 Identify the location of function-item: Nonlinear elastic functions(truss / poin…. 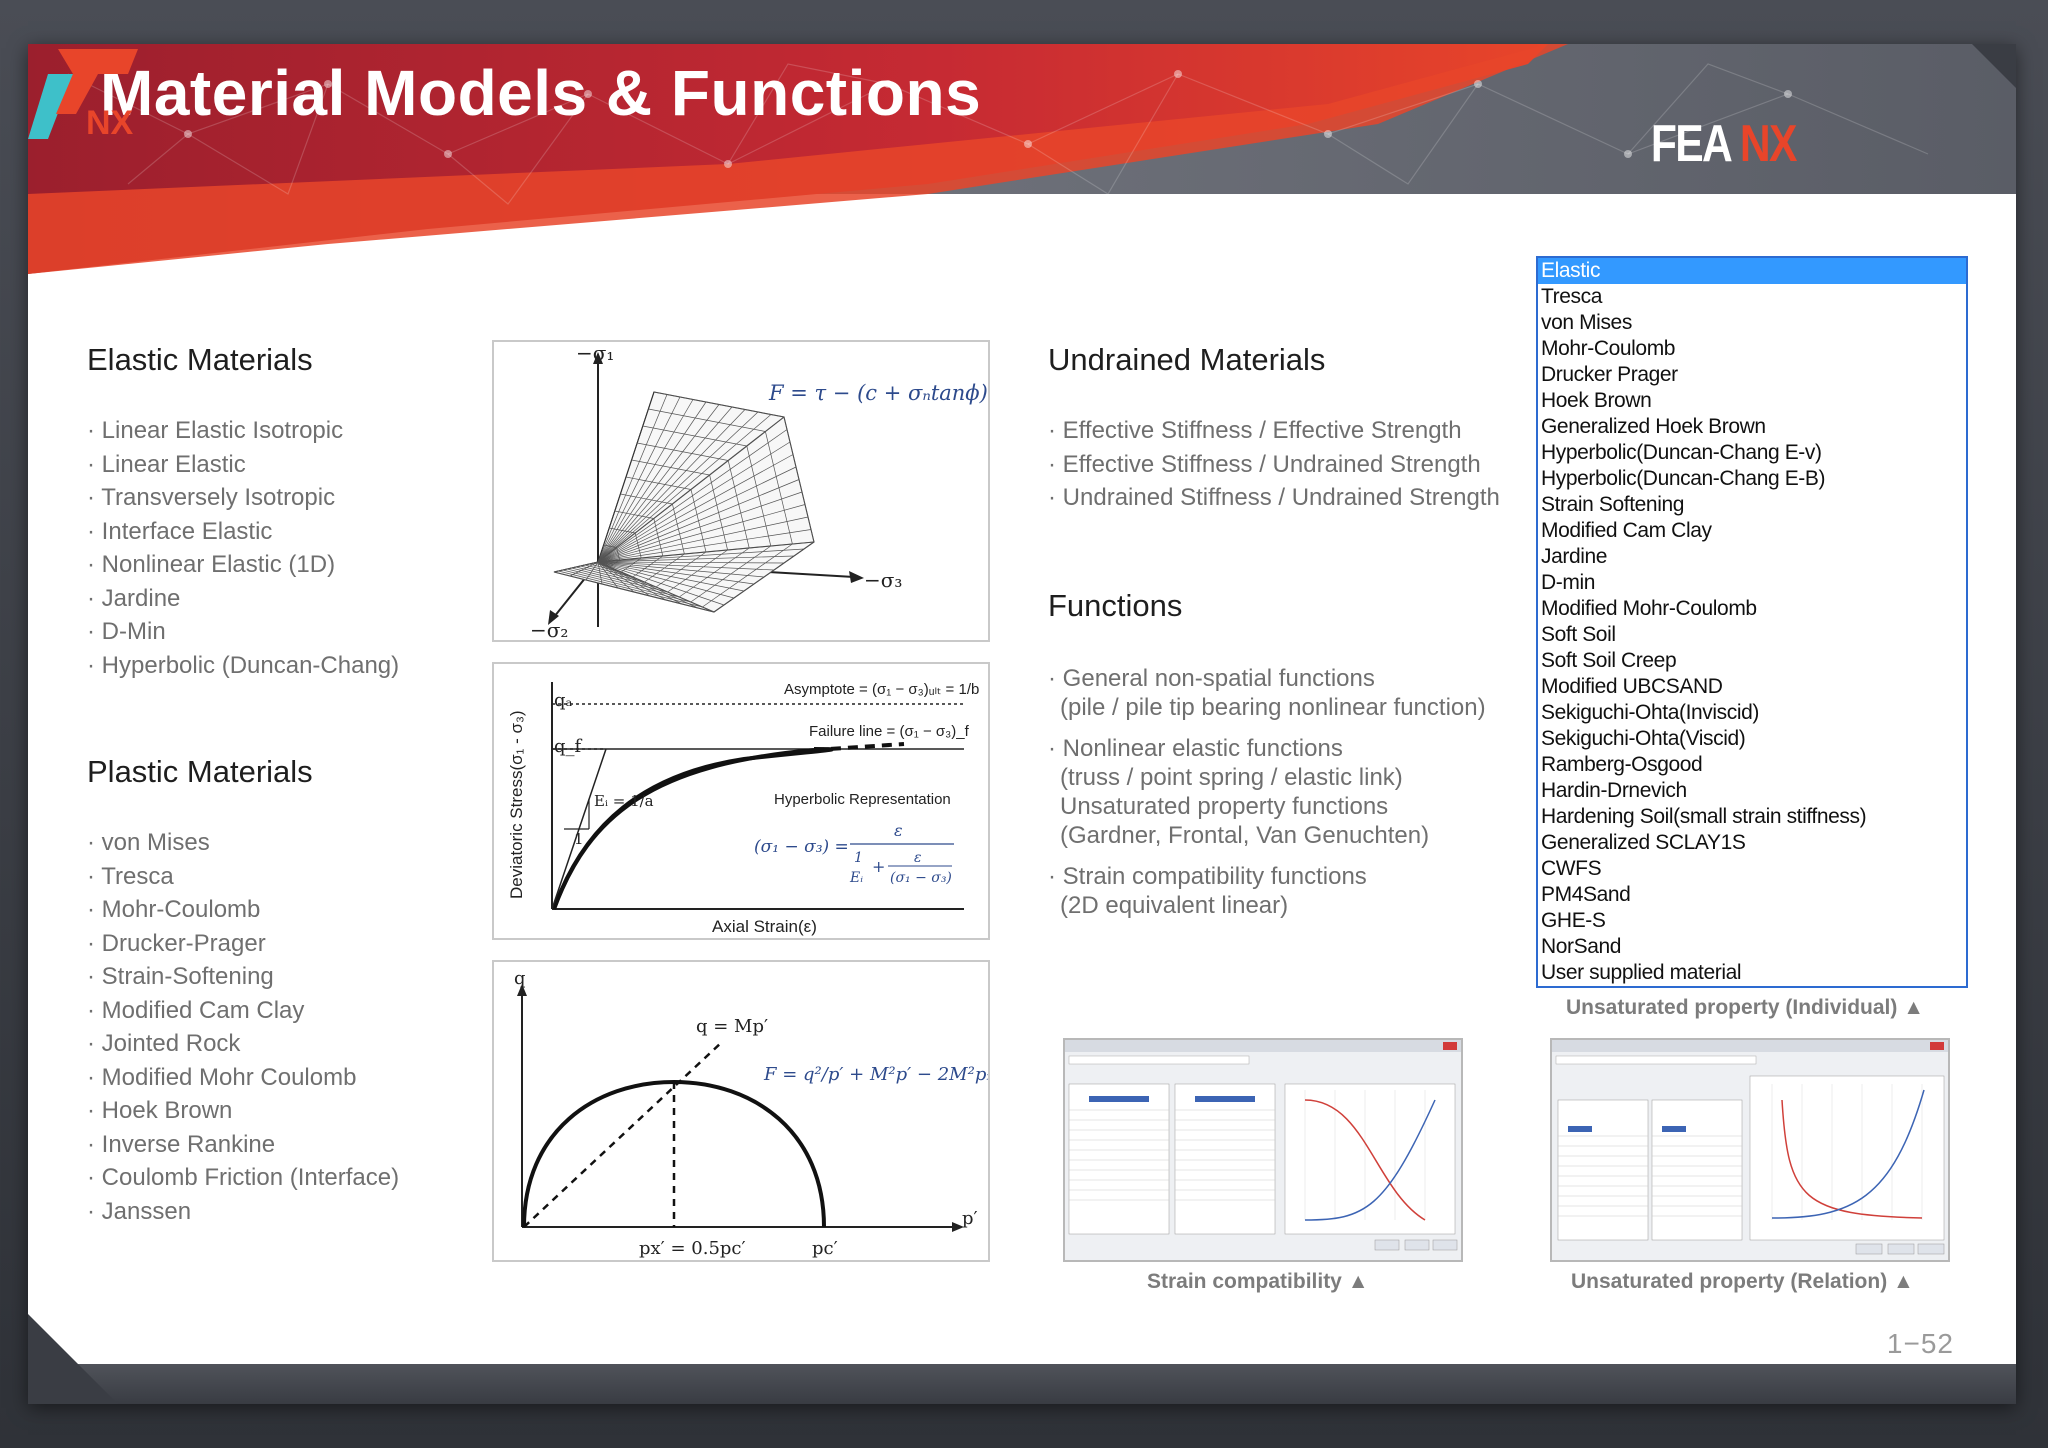
(1267, 792).